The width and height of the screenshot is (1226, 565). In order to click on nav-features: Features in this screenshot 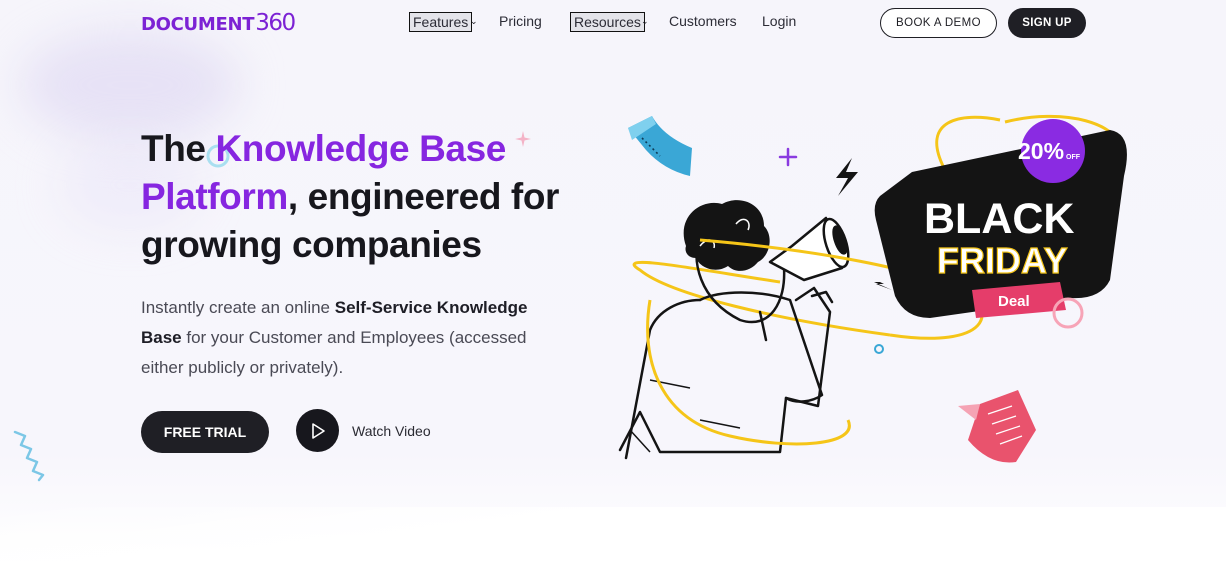, I will do `click(441, 22)`.